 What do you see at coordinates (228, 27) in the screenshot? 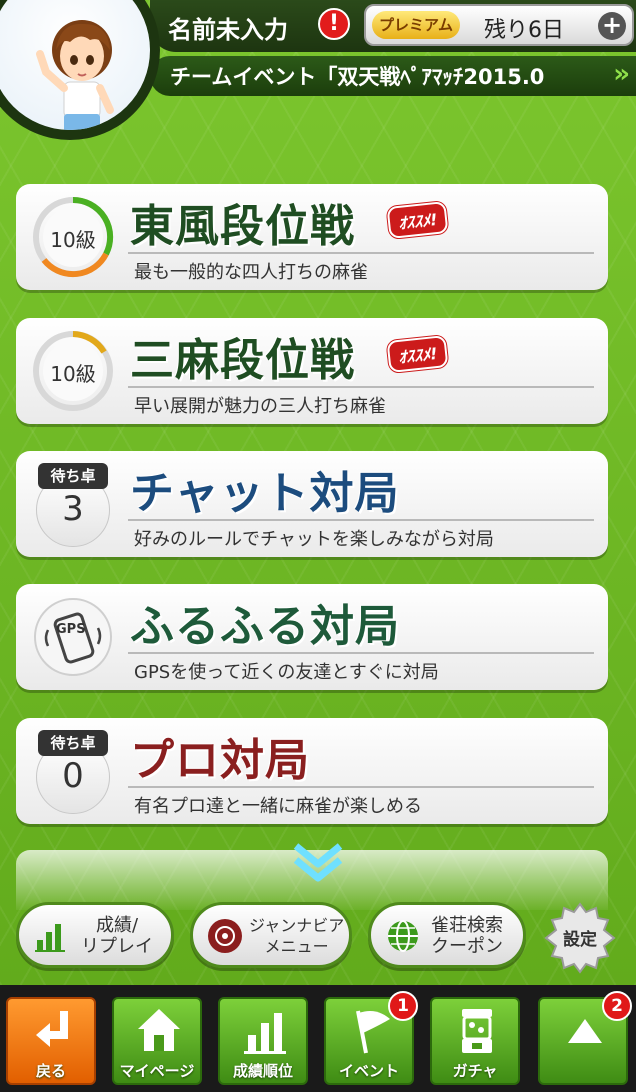
I see `player-name: 名前未入力` at bounding box center [228, 27].